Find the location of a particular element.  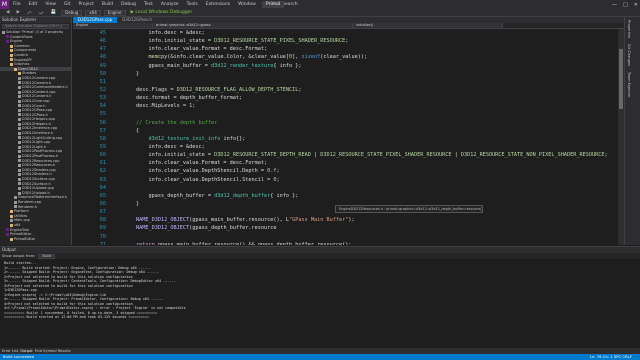

line-number: 60 is located at coordinates (102, 155).